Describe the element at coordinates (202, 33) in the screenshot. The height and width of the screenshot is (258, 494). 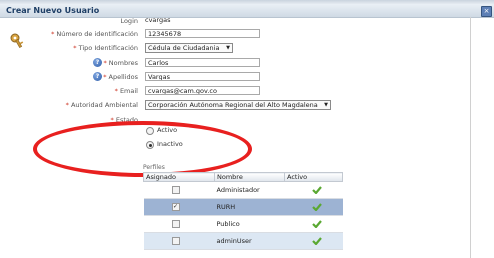
I see `numero-identificacion-input: 12345678` at that location.